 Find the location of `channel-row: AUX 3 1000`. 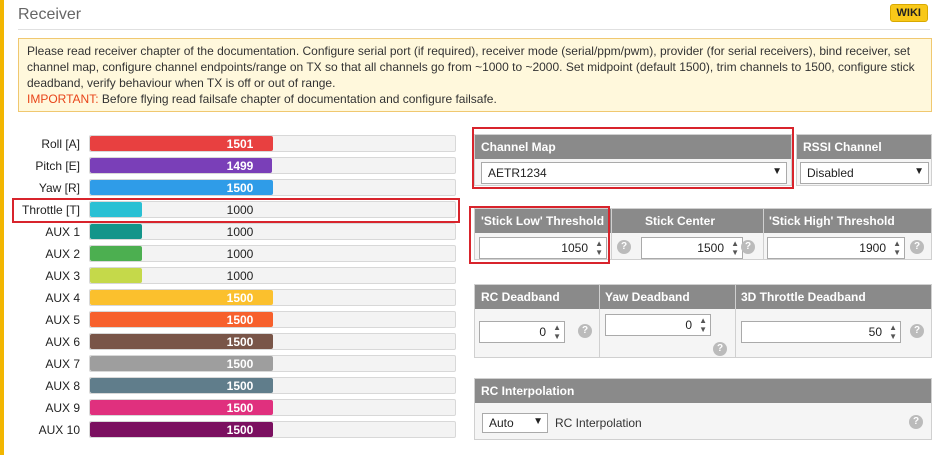

channel-row: AUX 3 1000 is located at coordinates (236, 276).